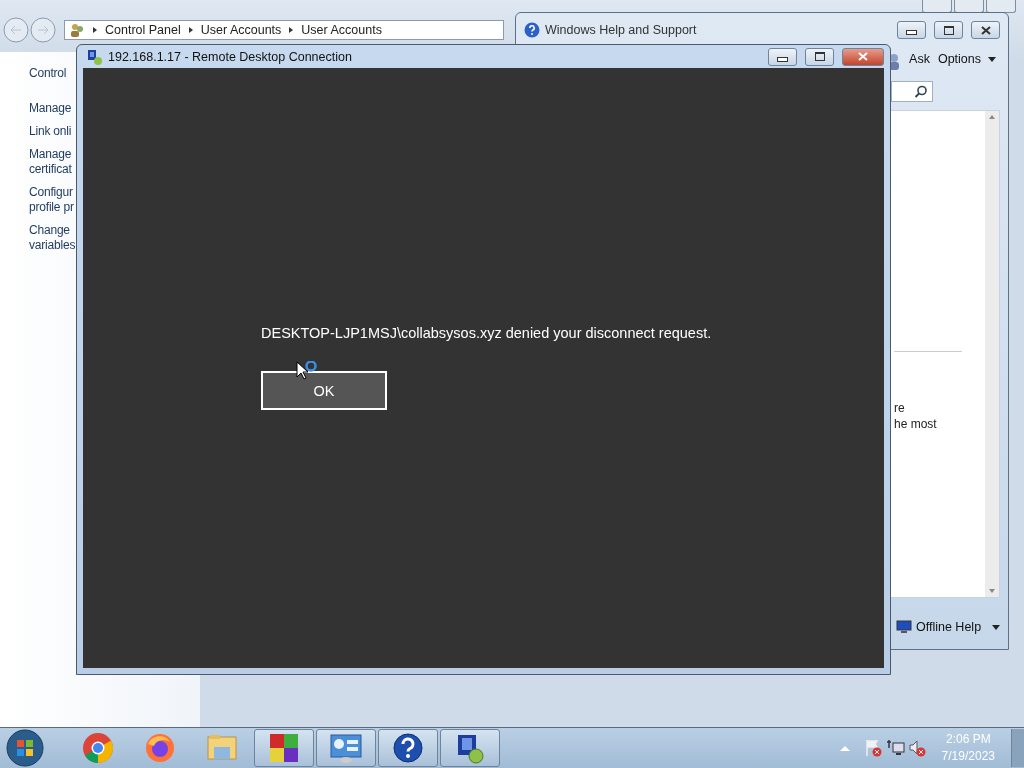 The width and height of the screenshot is (1024, 768). I want to click on help-text: re, so click(900, 408).